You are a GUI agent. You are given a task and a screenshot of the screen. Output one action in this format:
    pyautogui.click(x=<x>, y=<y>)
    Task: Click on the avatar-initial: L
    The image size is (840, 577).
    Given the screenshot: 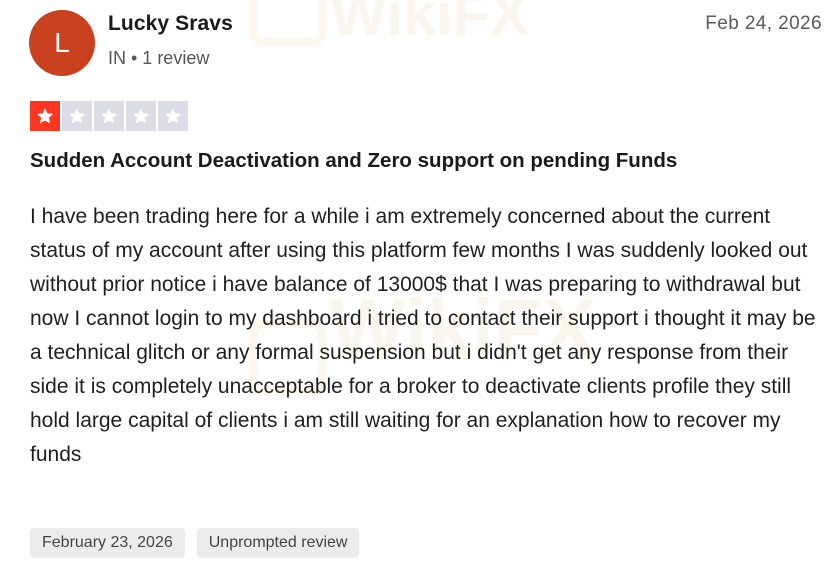 What is the action you would take?
    pyautogui.click(x=62, y=42)
    